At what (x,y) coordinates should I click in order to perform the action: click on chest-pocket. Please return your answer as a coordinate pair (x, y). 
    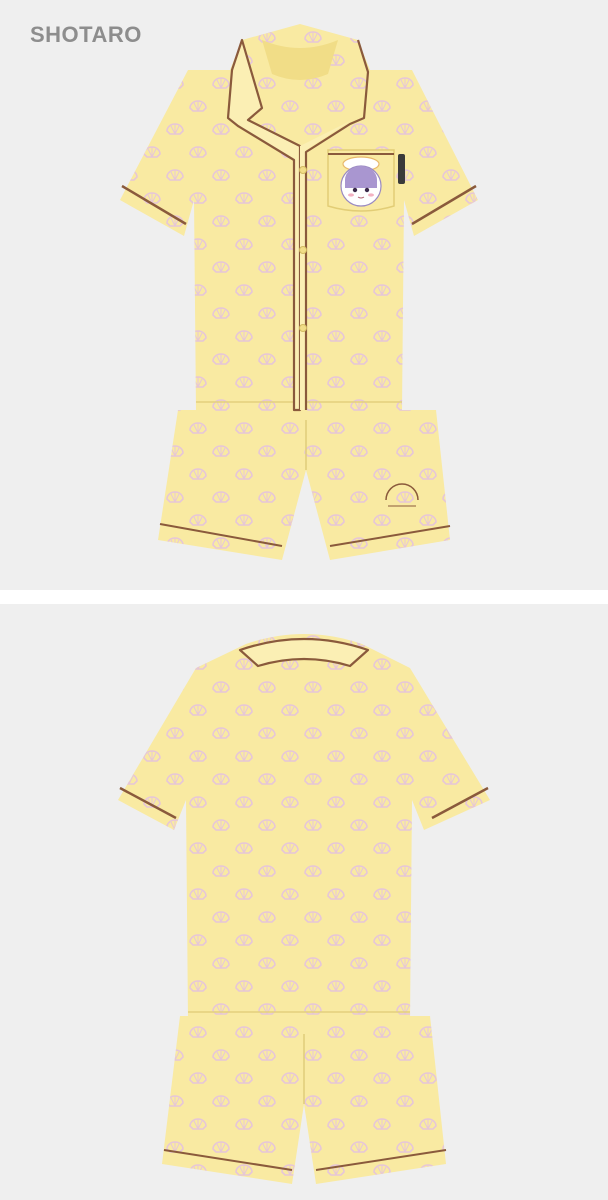
    Looking at the image, I should click on (366, 180).